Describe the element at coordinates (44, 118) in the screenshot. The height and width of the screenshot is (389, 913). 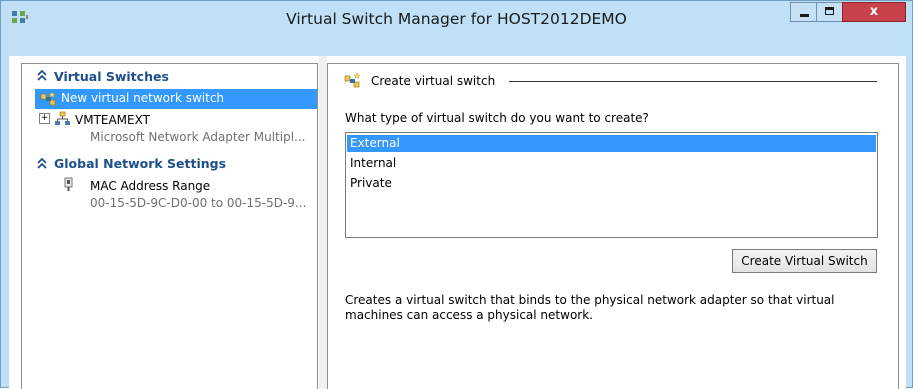
I see `expand-icon: +` at that location.